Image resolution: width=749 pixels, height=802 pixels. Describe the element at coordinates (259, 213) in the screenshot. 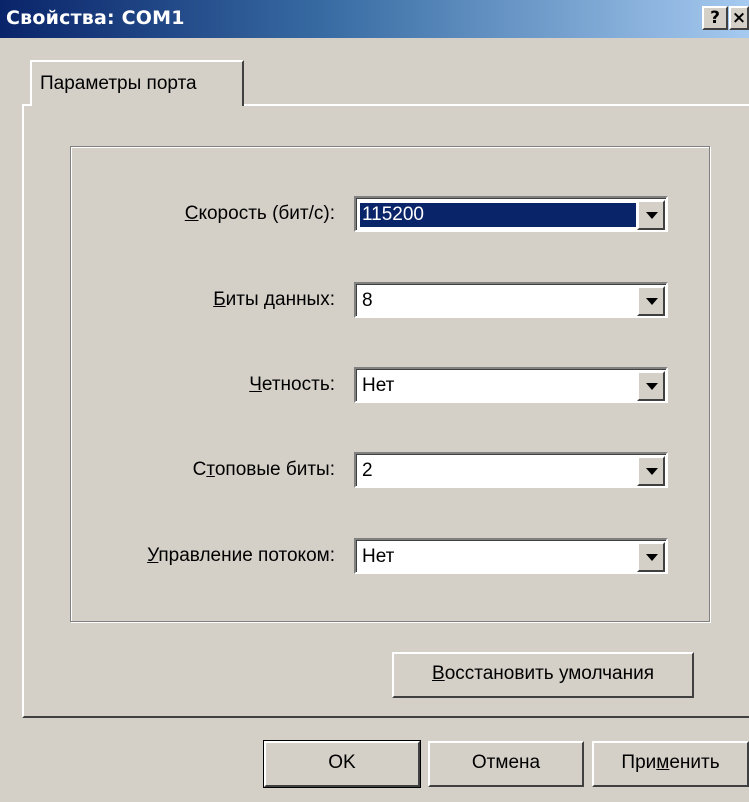

I see `speed-label: Скорость (бит/с):` at that location.